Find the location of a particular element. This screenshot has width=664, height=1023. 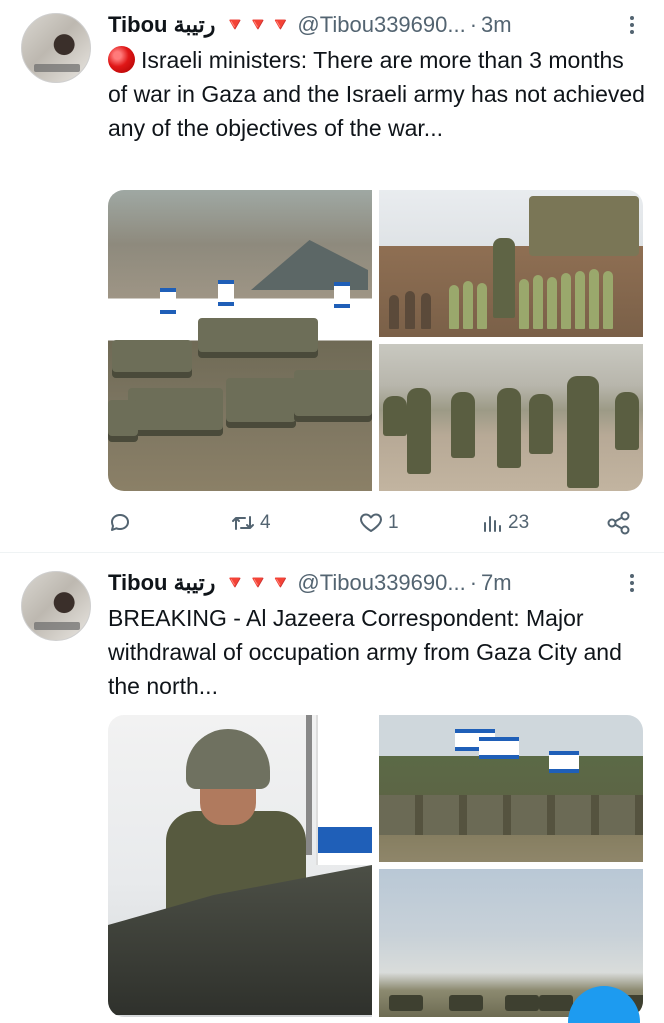

tweet-header: Tibou رتيبة 🔻🔻🔻 @Tibou339690... · 7m is located at coordinates (310, 583).